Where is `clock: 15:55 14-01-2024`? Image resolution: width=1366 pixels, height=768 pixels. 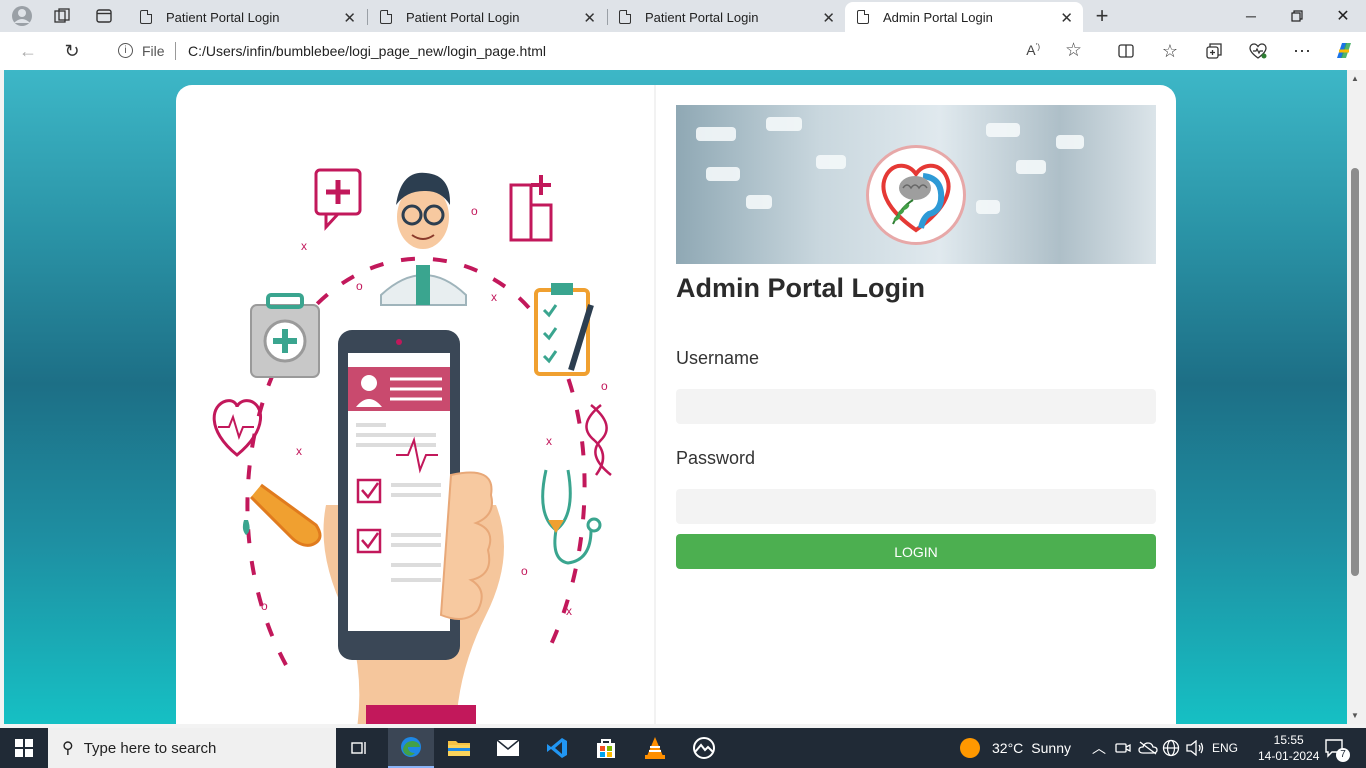
clock: 15:55 14-01-2024 is located at coordinates (1288, 748).